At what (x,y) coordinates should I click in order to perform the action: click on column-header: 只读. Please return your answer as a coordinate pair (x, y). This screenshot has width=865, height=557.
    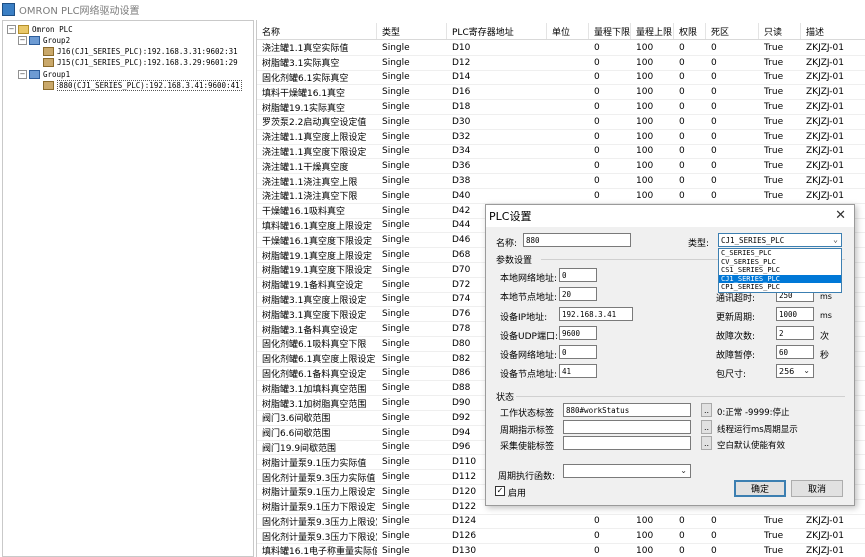
    Looking at the image, I should click on (780, 31).